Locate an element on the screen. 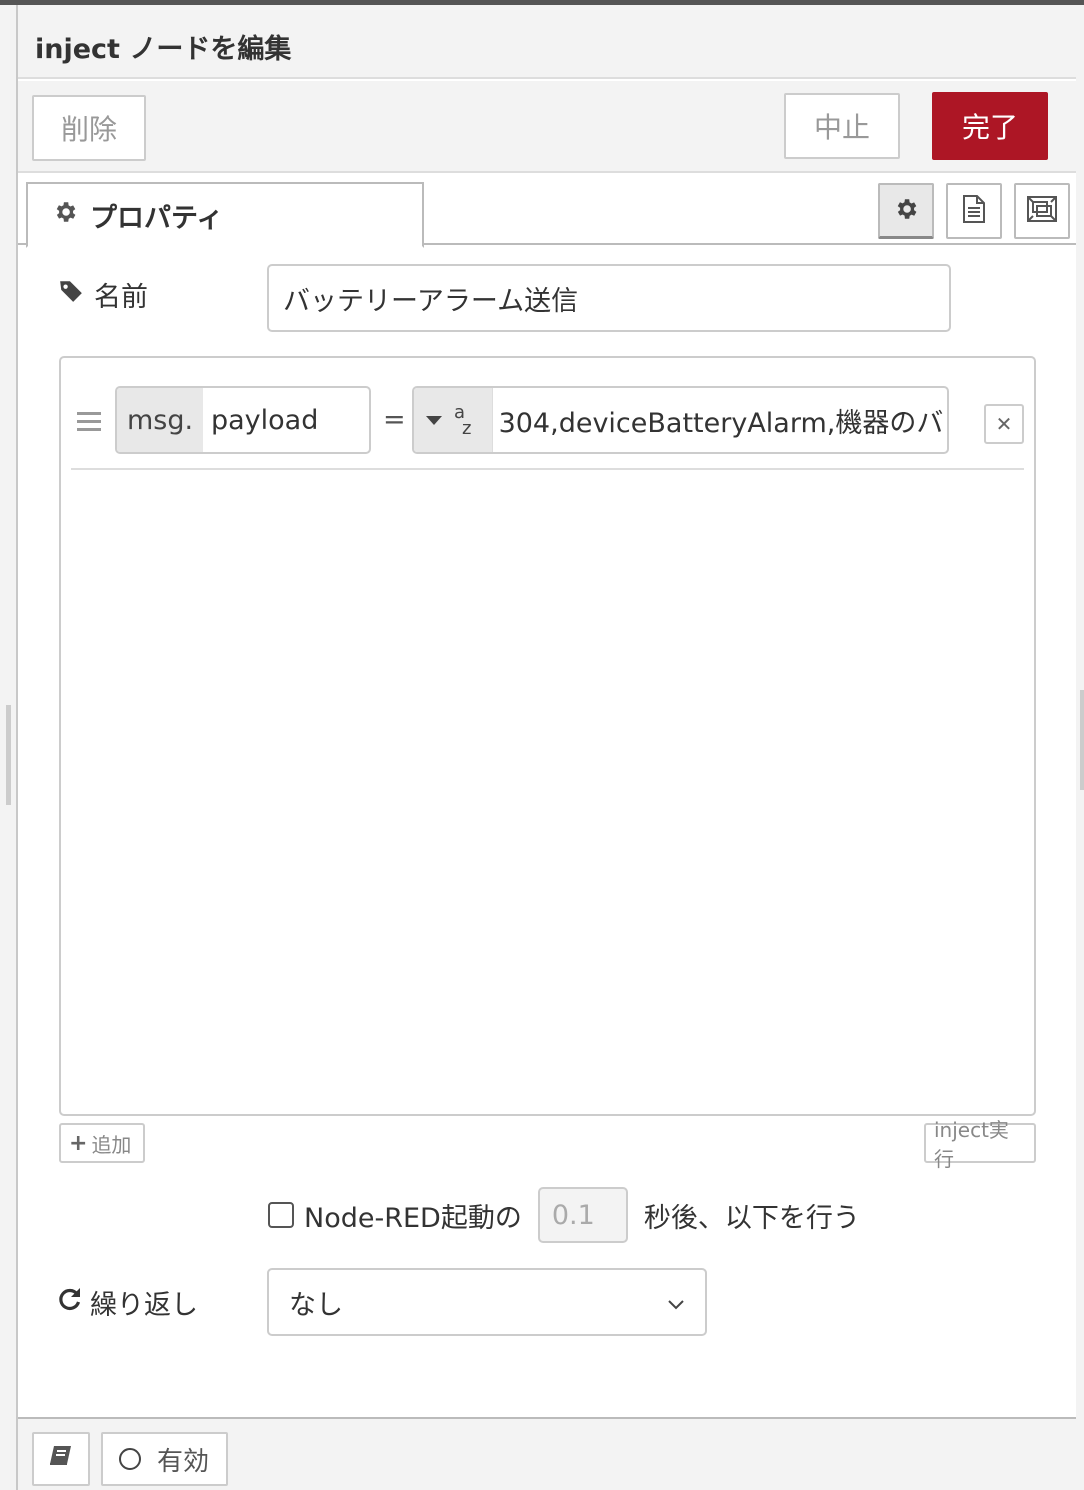 The width and height of the screenshot is (1084, 1490). tab-appearance is located at coordinates (1042, 211).